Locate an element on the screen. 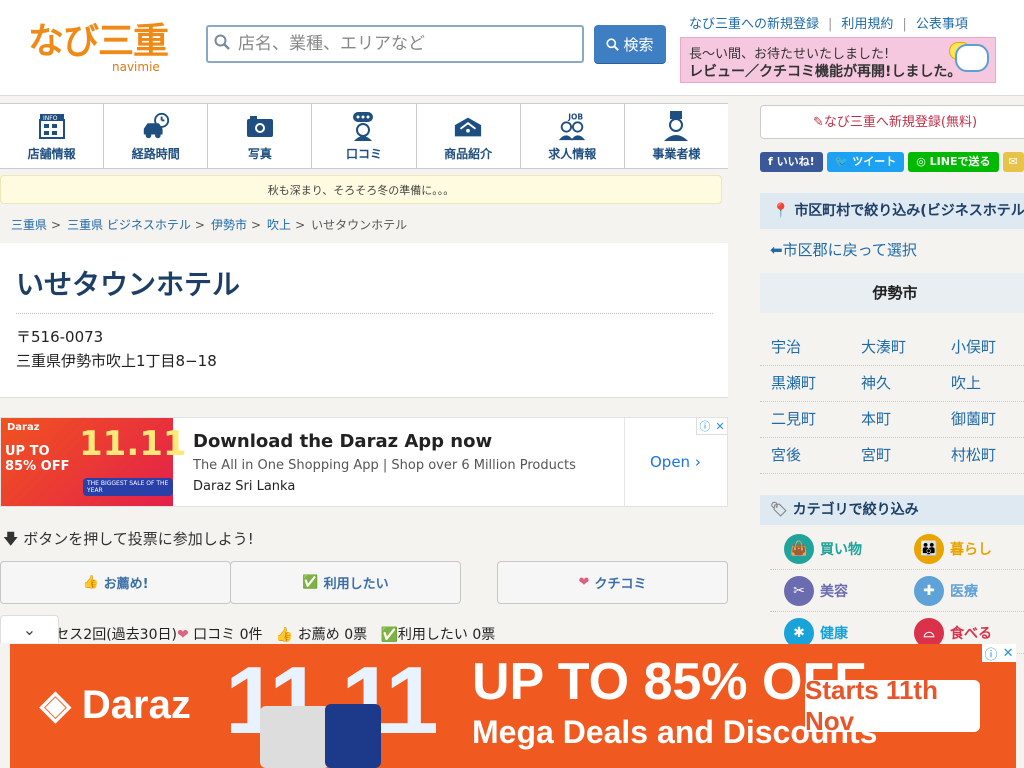 The image size is (1024, 768). search-button: 検索 is located at coordinates (630, 44).